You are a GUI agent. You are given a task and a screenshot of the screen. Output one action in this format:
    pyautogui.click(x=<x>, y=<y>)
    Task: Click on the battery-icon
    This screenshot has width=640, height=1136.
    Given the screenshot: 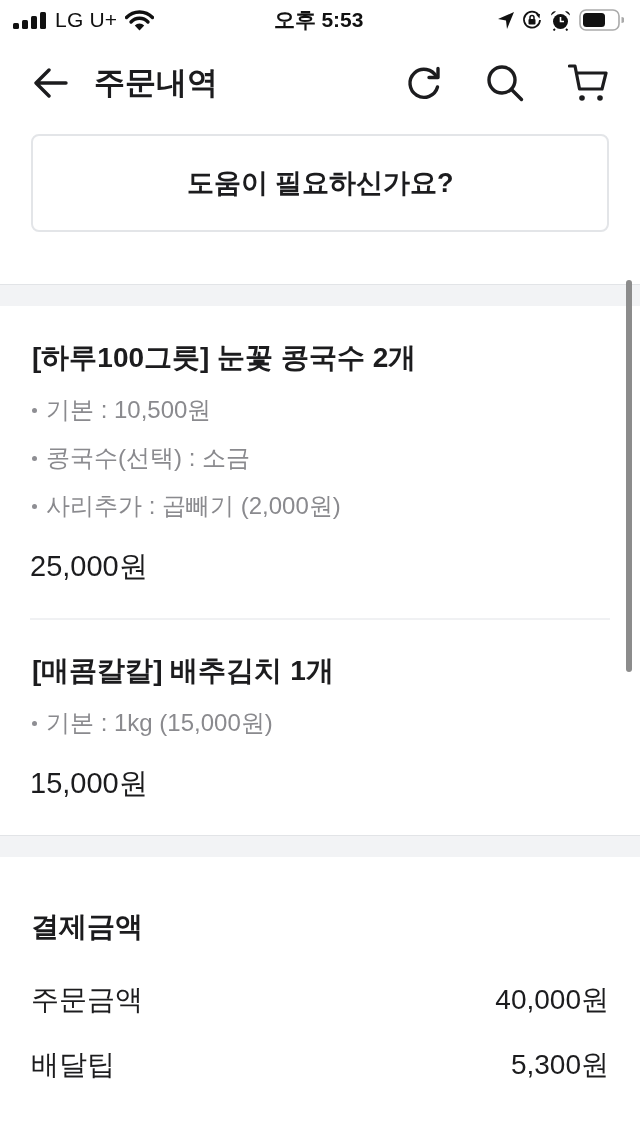 What is the action you would take?
    pyautogui.click(x=601, y=20)
    